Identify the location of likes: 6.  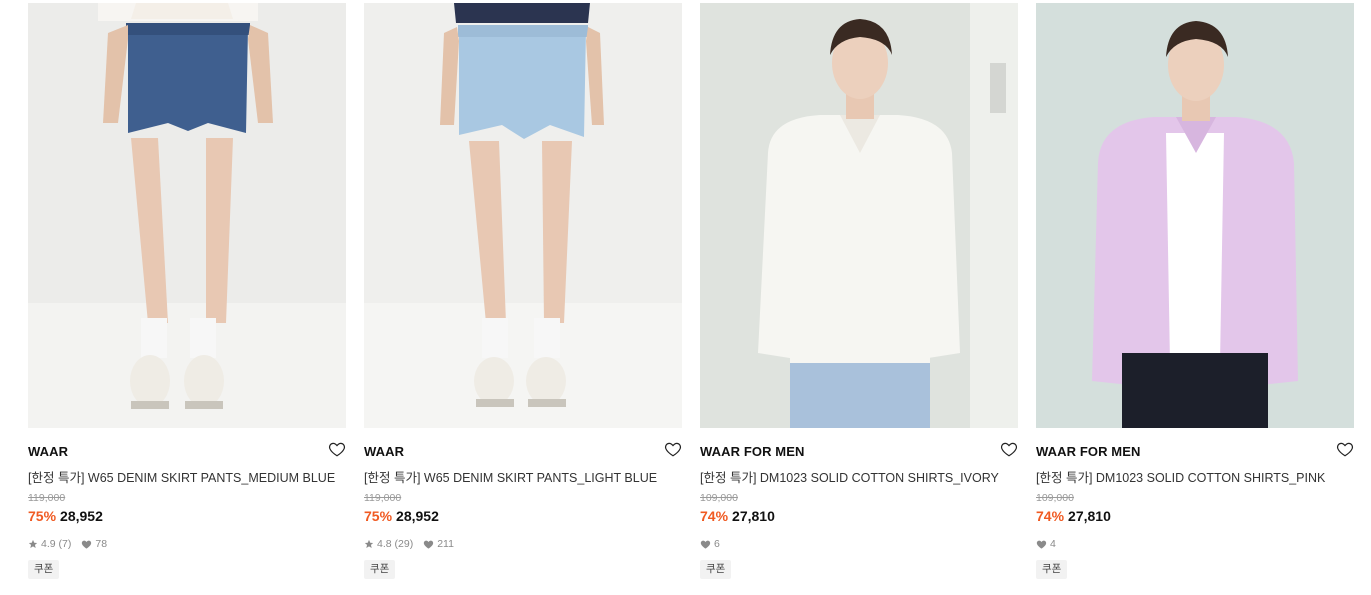
(710, 544).